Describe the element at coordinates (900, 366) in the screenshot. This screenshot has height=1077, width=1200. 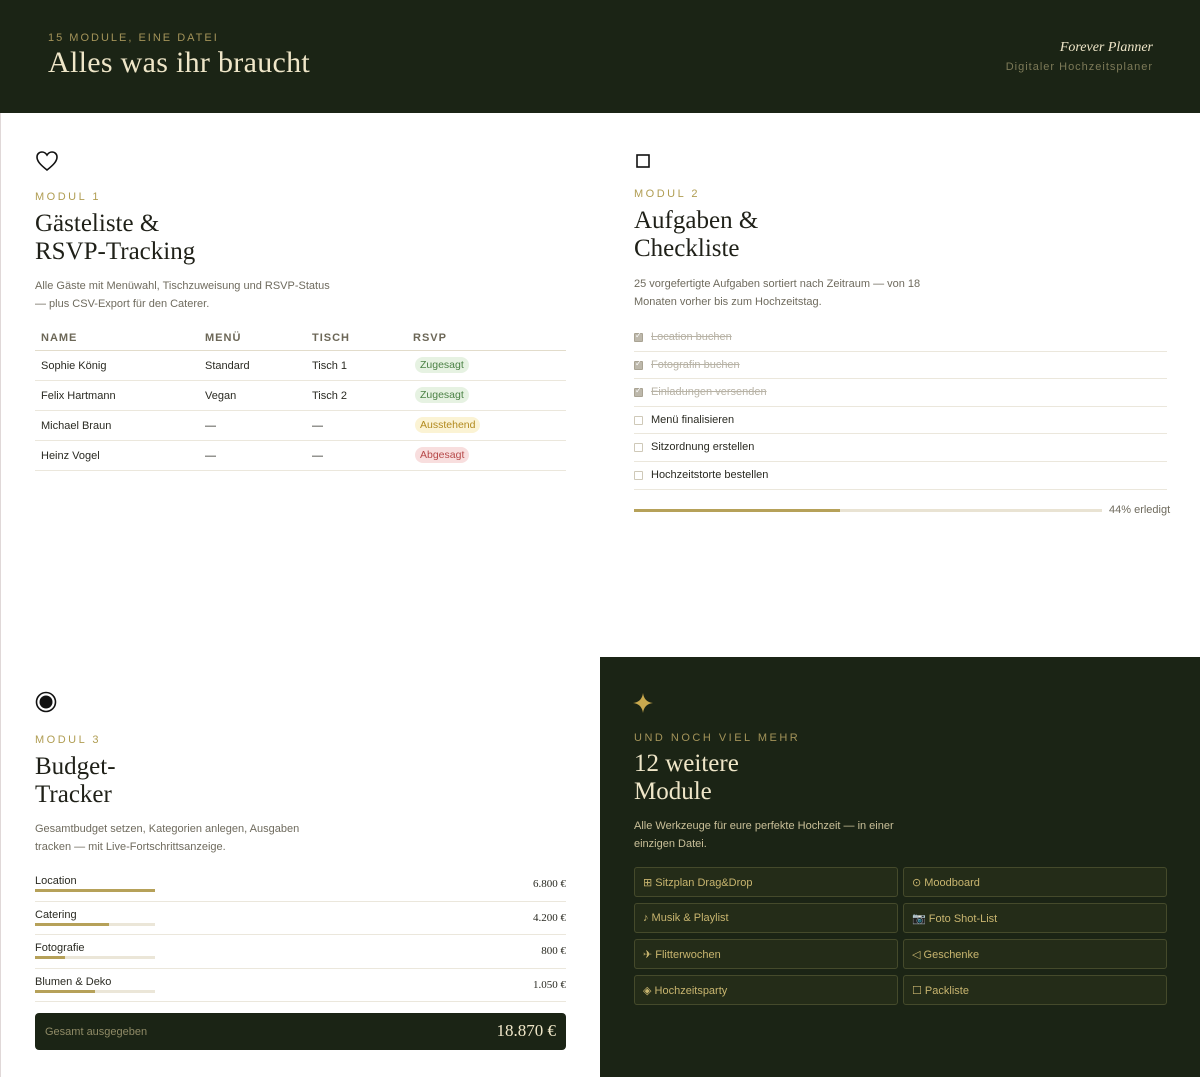
I see `checklist-item: Fotografin buchen` at that location.